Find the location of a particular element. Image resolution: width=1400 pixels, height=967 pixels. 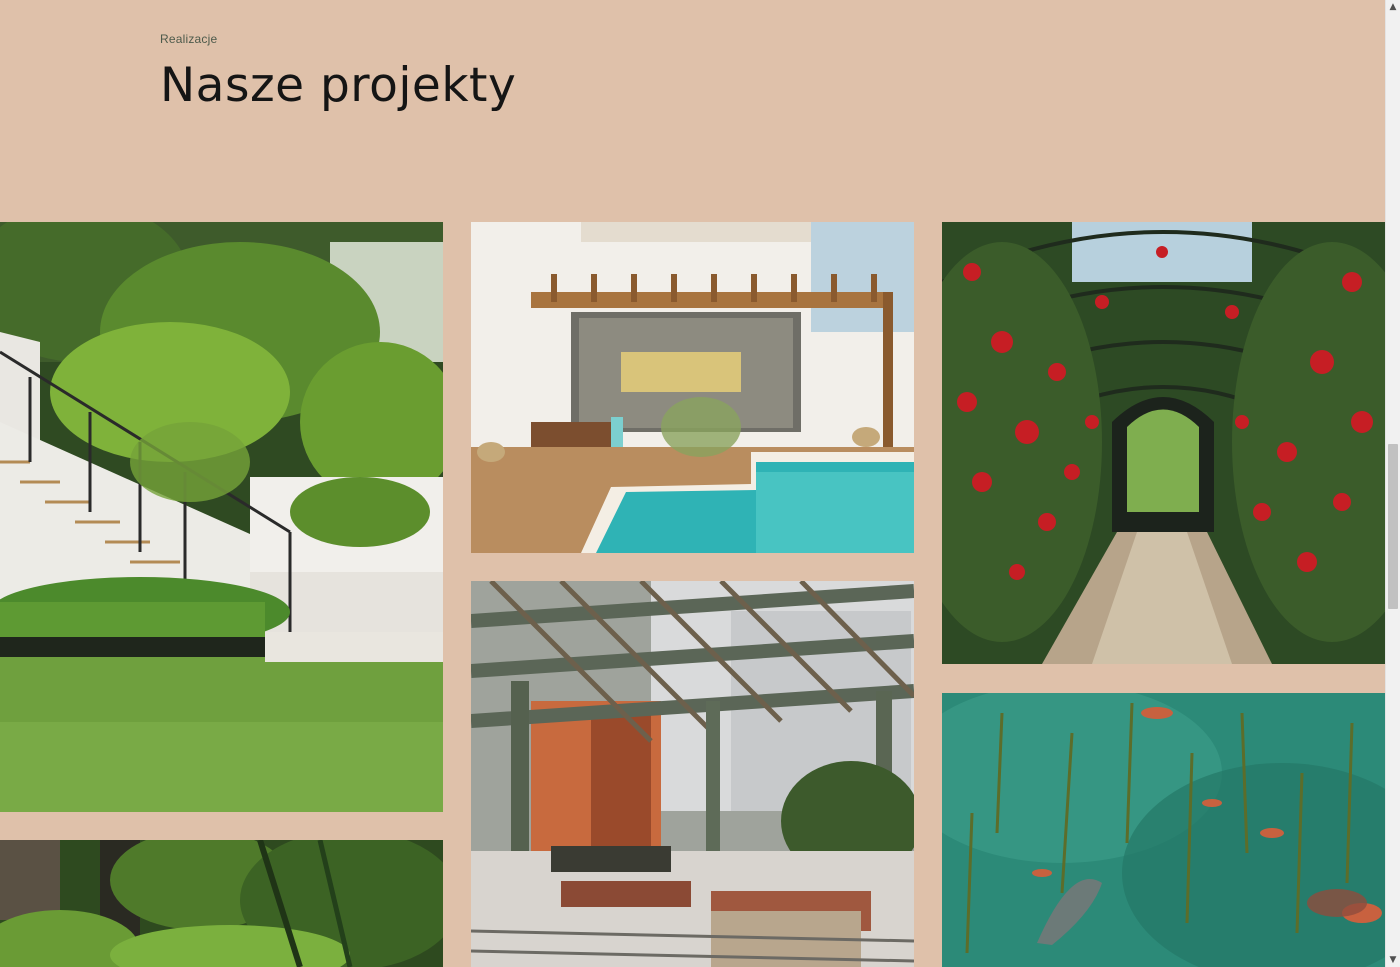

scroll-down-arrow-icon: ▼ is located at coordinates (1393, 960).